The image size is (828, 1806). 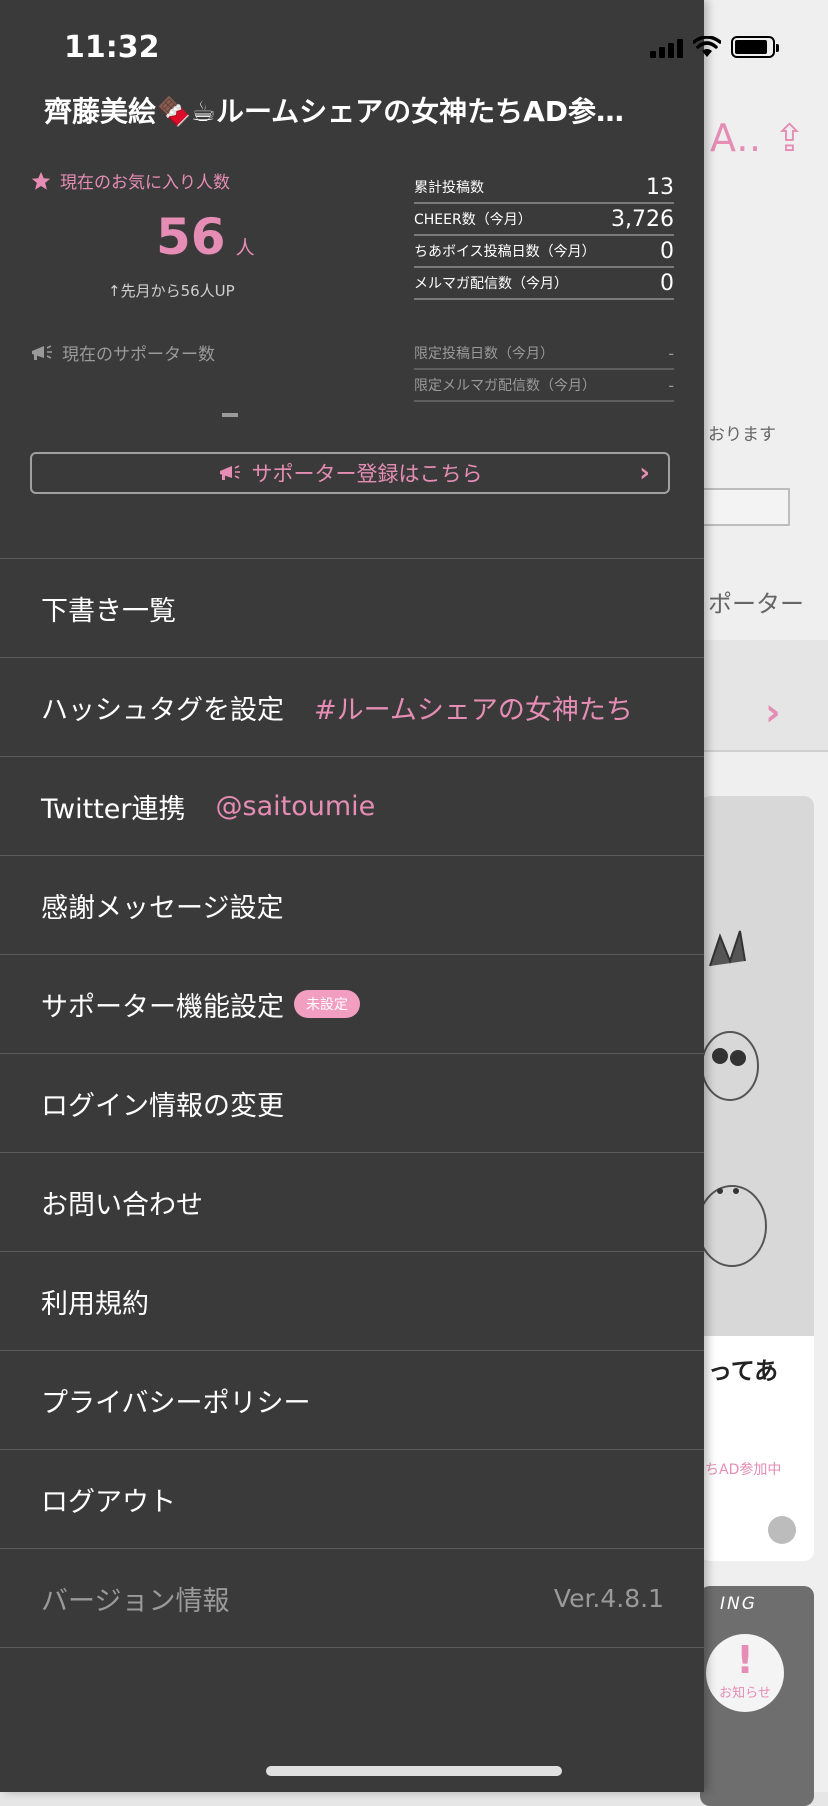 I want to click on menu-label: 下書き一覧, so click(x=108, y=611).